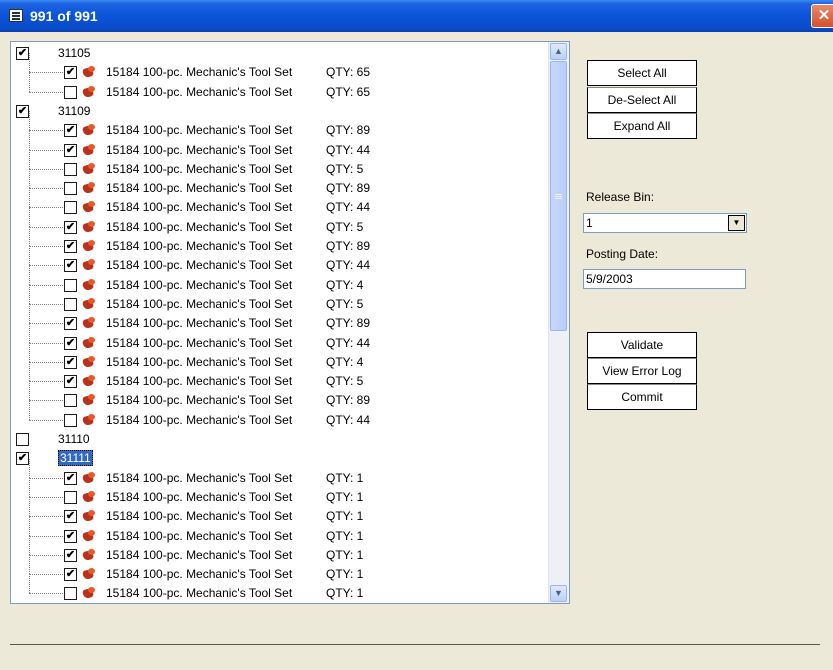 The width and height of the screenshot is (833, 670). Describe the element at coordinates (665, 223) in the screenshot. I see `release-bin-select: 1 ▼` at that location.